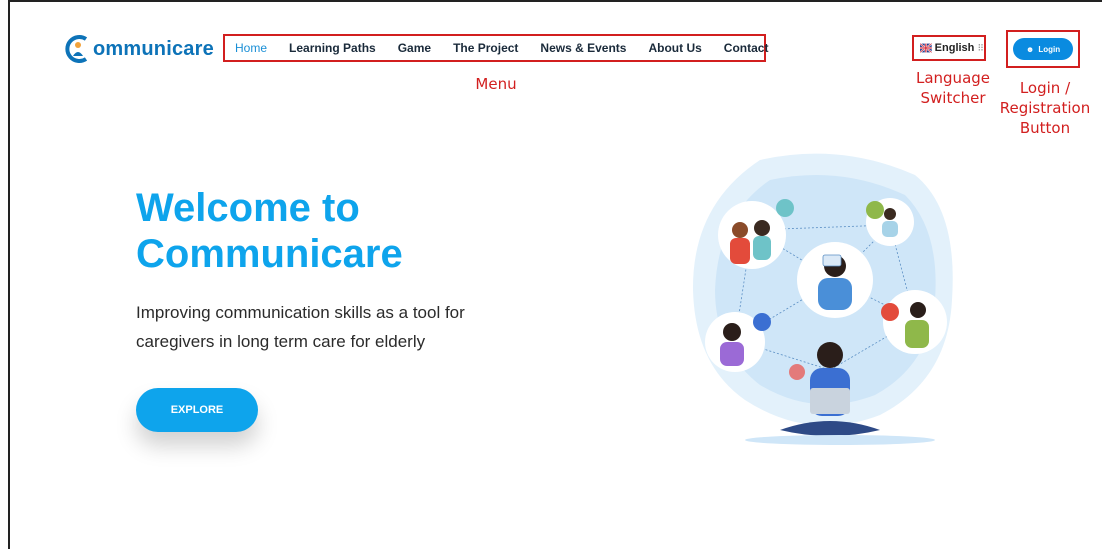  I want to click on annotation-language-line2: Switcher, so click(953, 98).